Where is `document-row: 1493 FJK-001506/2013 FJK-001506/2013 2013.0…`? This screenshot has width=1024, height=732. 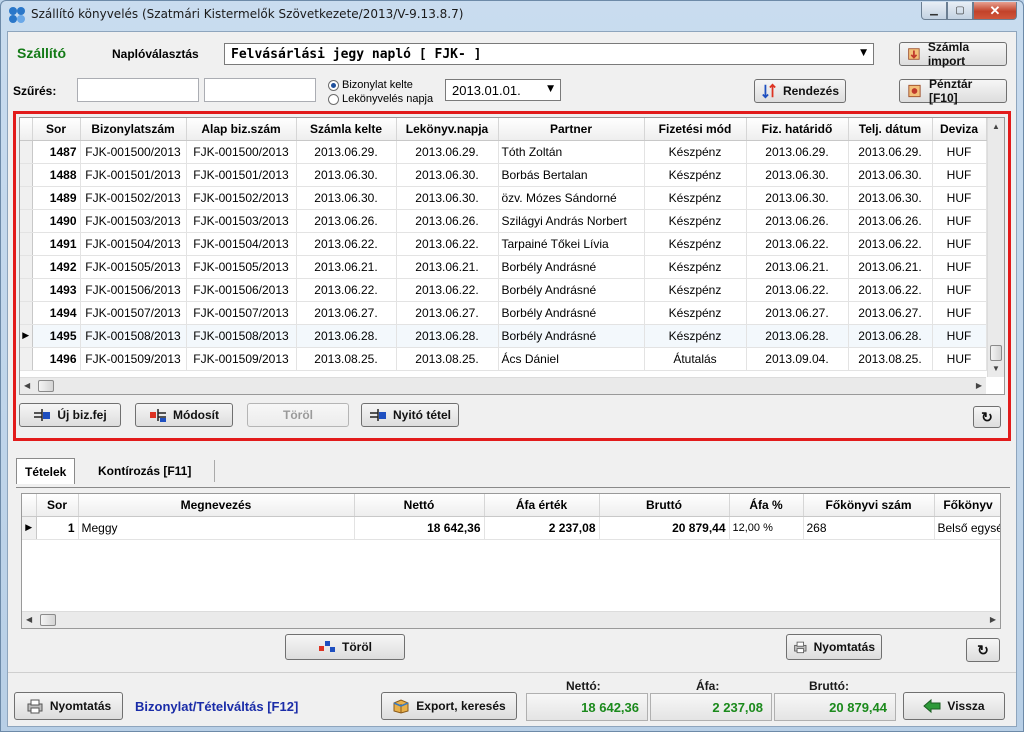 document-row: 1493 FJK-001506/2013 FJK-001506/2013 2013.0… is located at coordinates (503, 290).